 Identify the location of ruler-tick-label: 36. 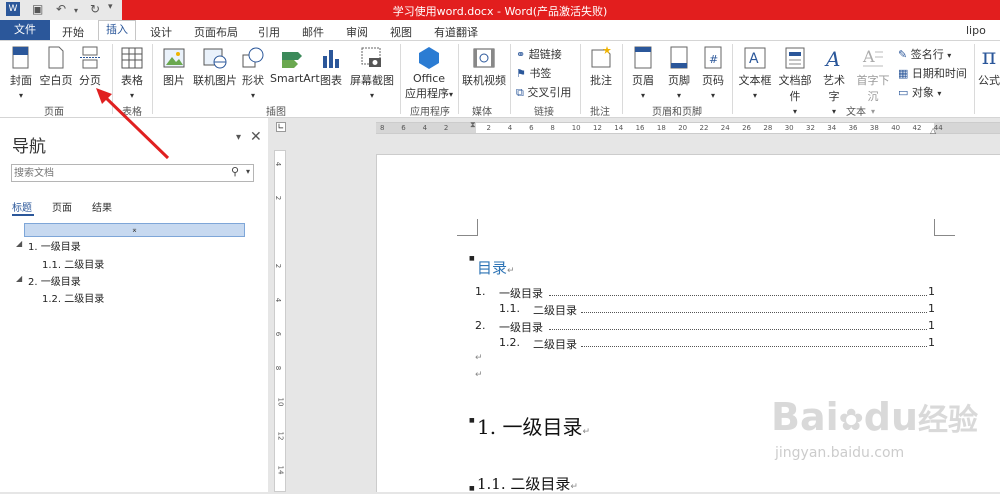
(853, 128).